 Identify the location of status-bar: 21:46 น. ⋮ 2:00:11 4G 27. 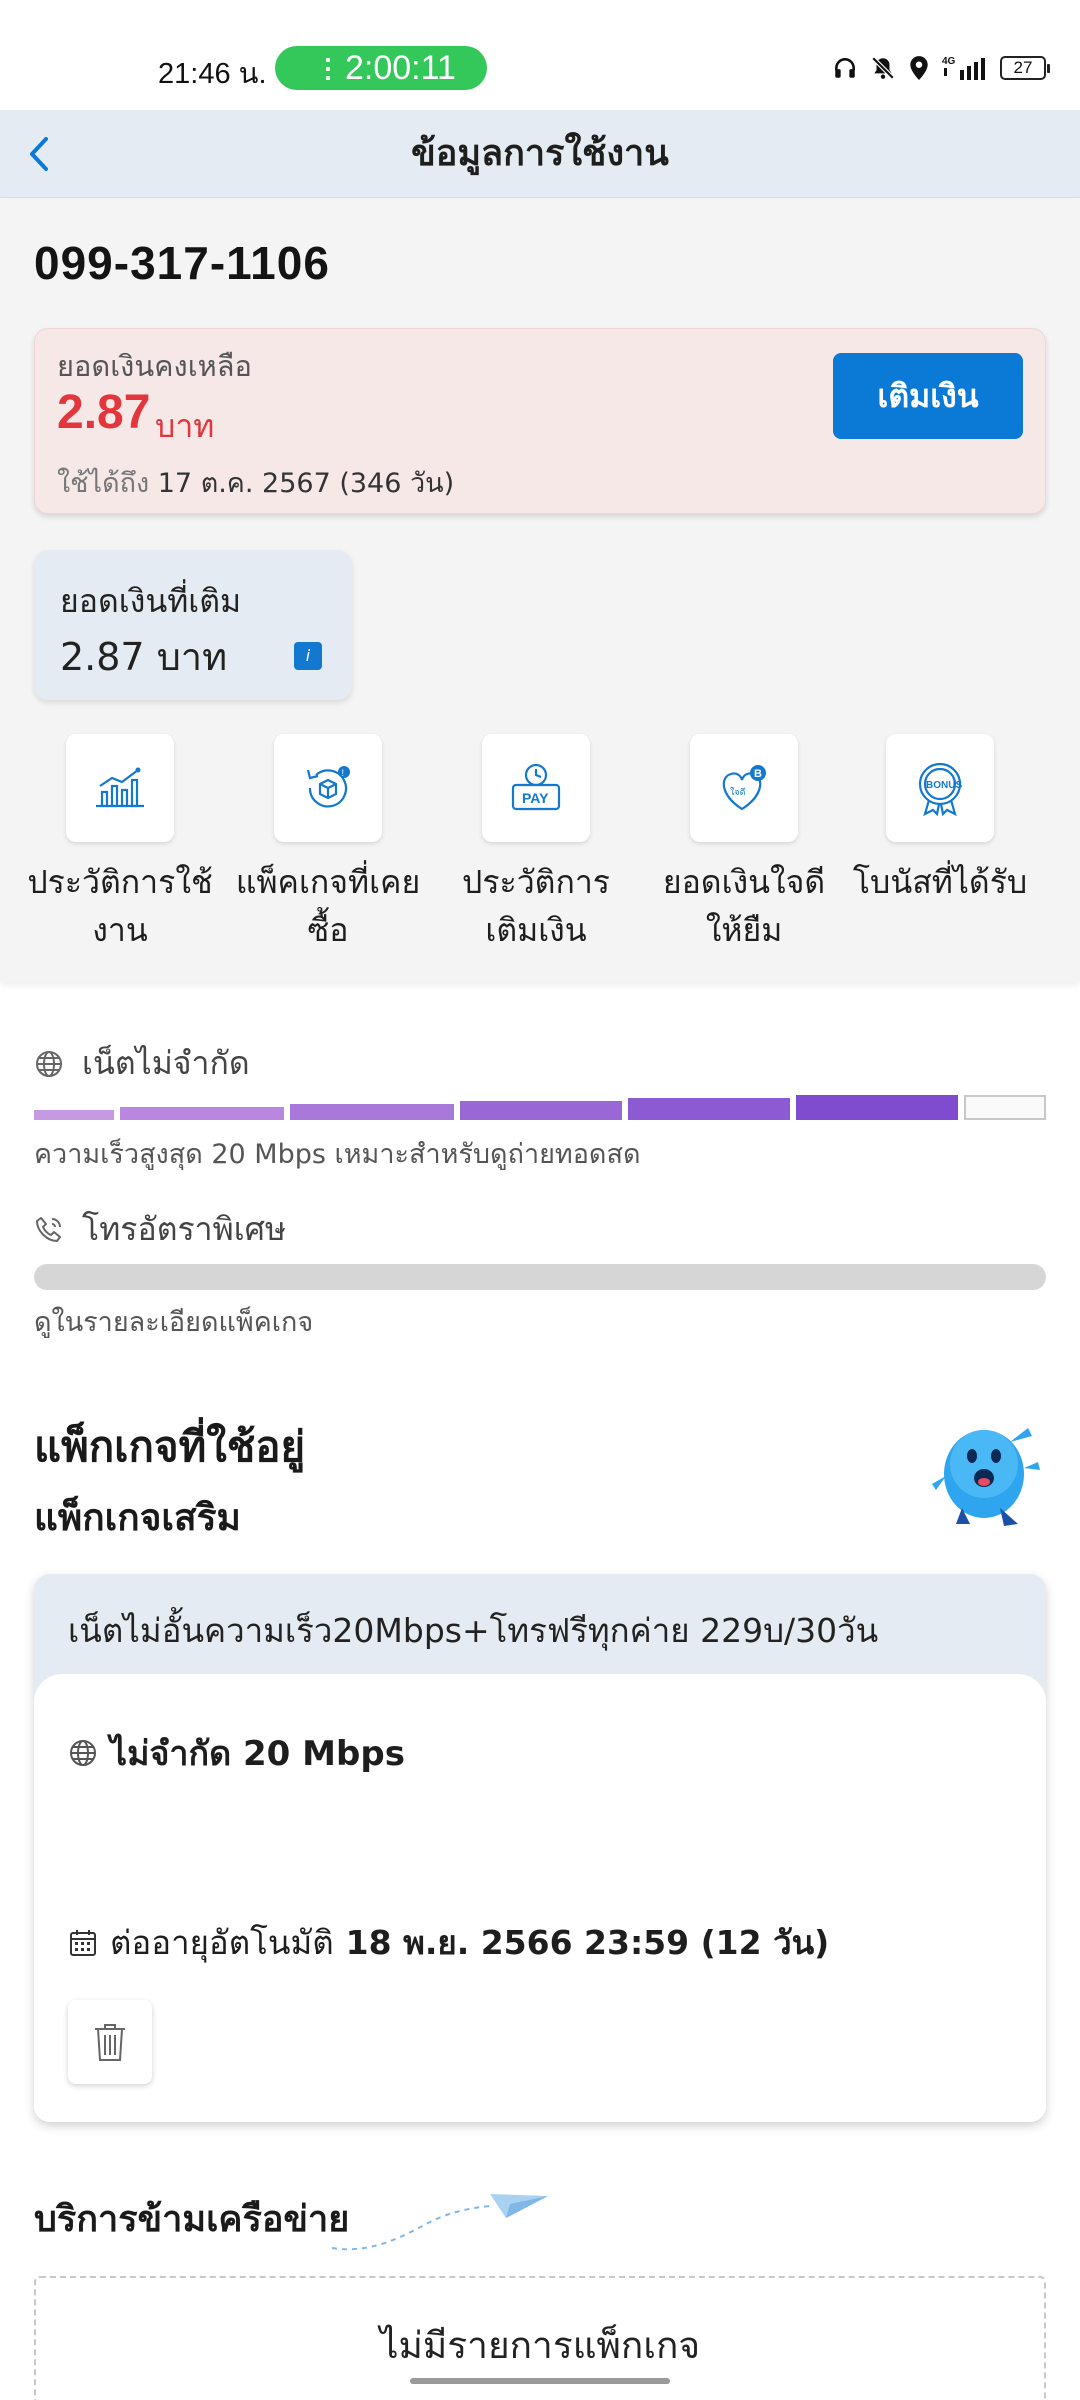
(540, 55).